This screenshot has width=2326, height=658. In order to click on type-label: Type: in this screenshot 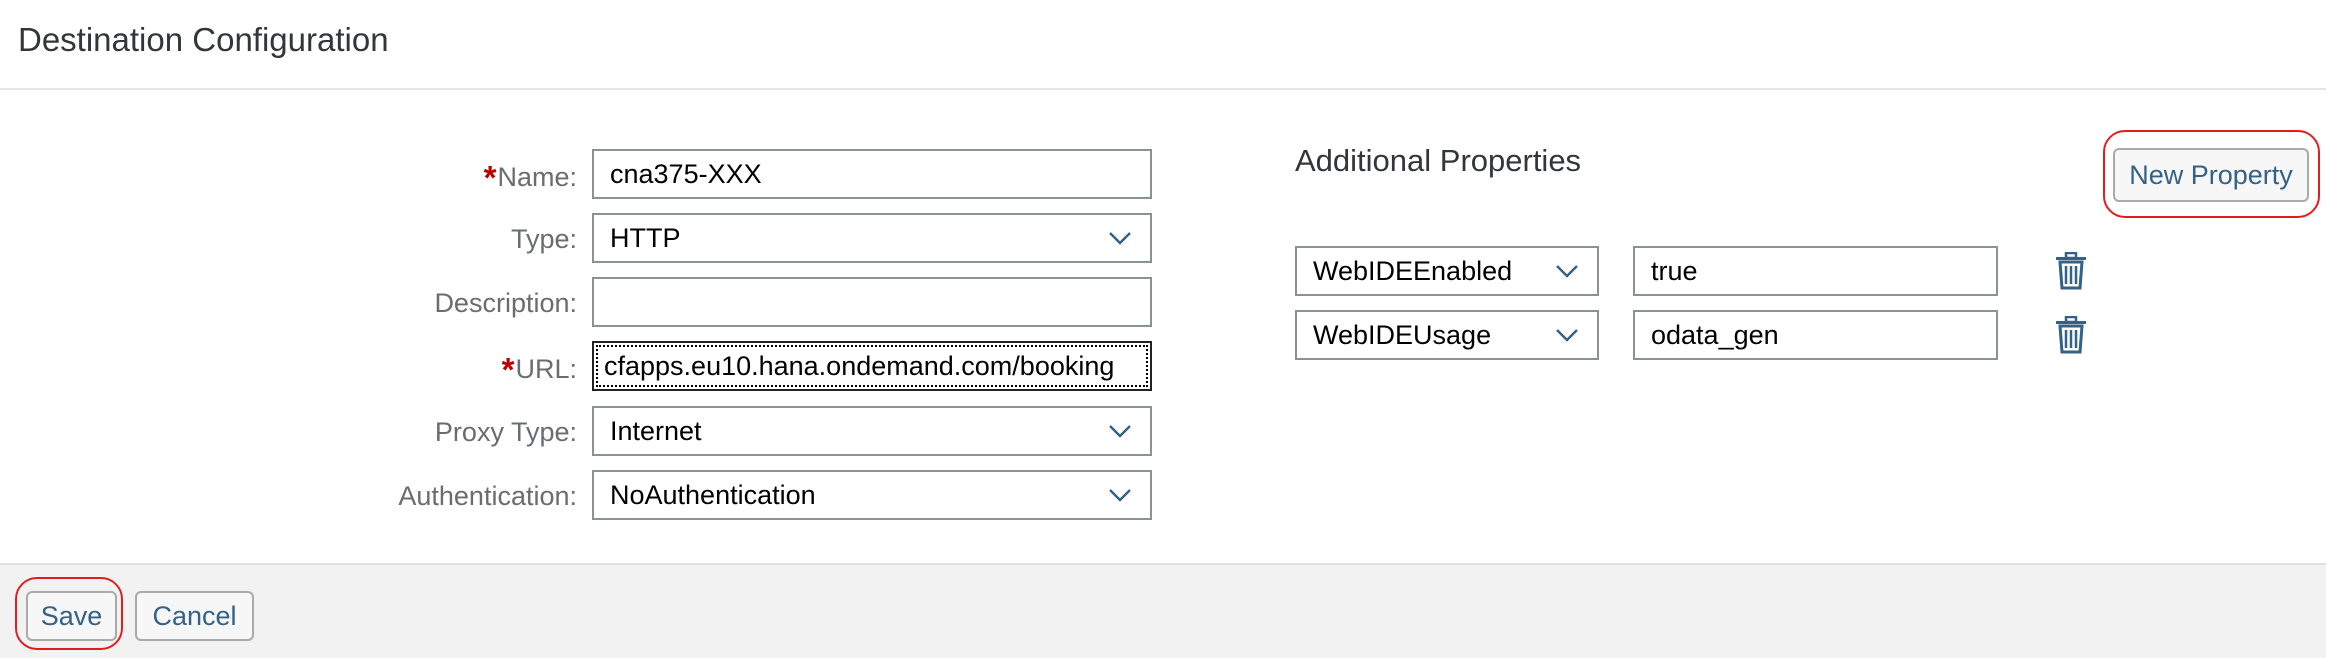, I will do `click(543, 239)`.